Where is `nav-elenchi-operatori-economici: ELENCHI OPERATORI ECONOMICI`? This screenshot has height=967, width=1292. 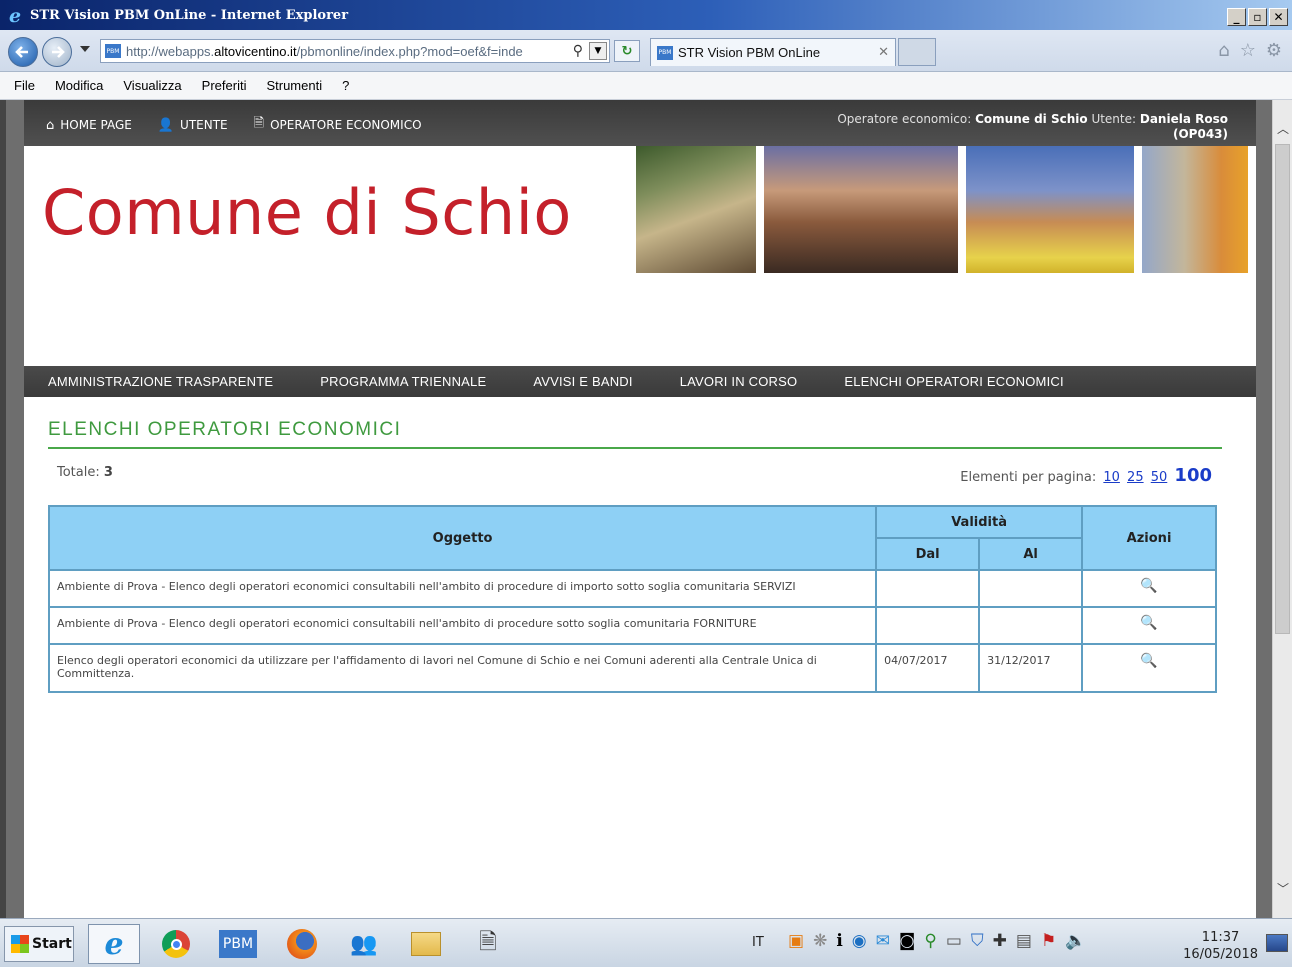 nav-elenchi-operatori-economici: ELENCHI OPERATORI ECONOMICI is located at coordinates (953, 381).